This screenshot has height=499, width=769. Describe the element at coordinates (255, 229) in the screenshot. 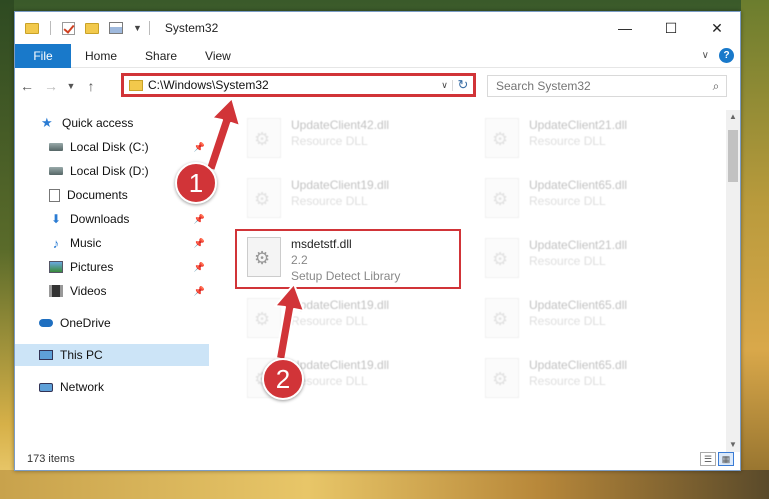

I see `annotation-arrows` at that location.